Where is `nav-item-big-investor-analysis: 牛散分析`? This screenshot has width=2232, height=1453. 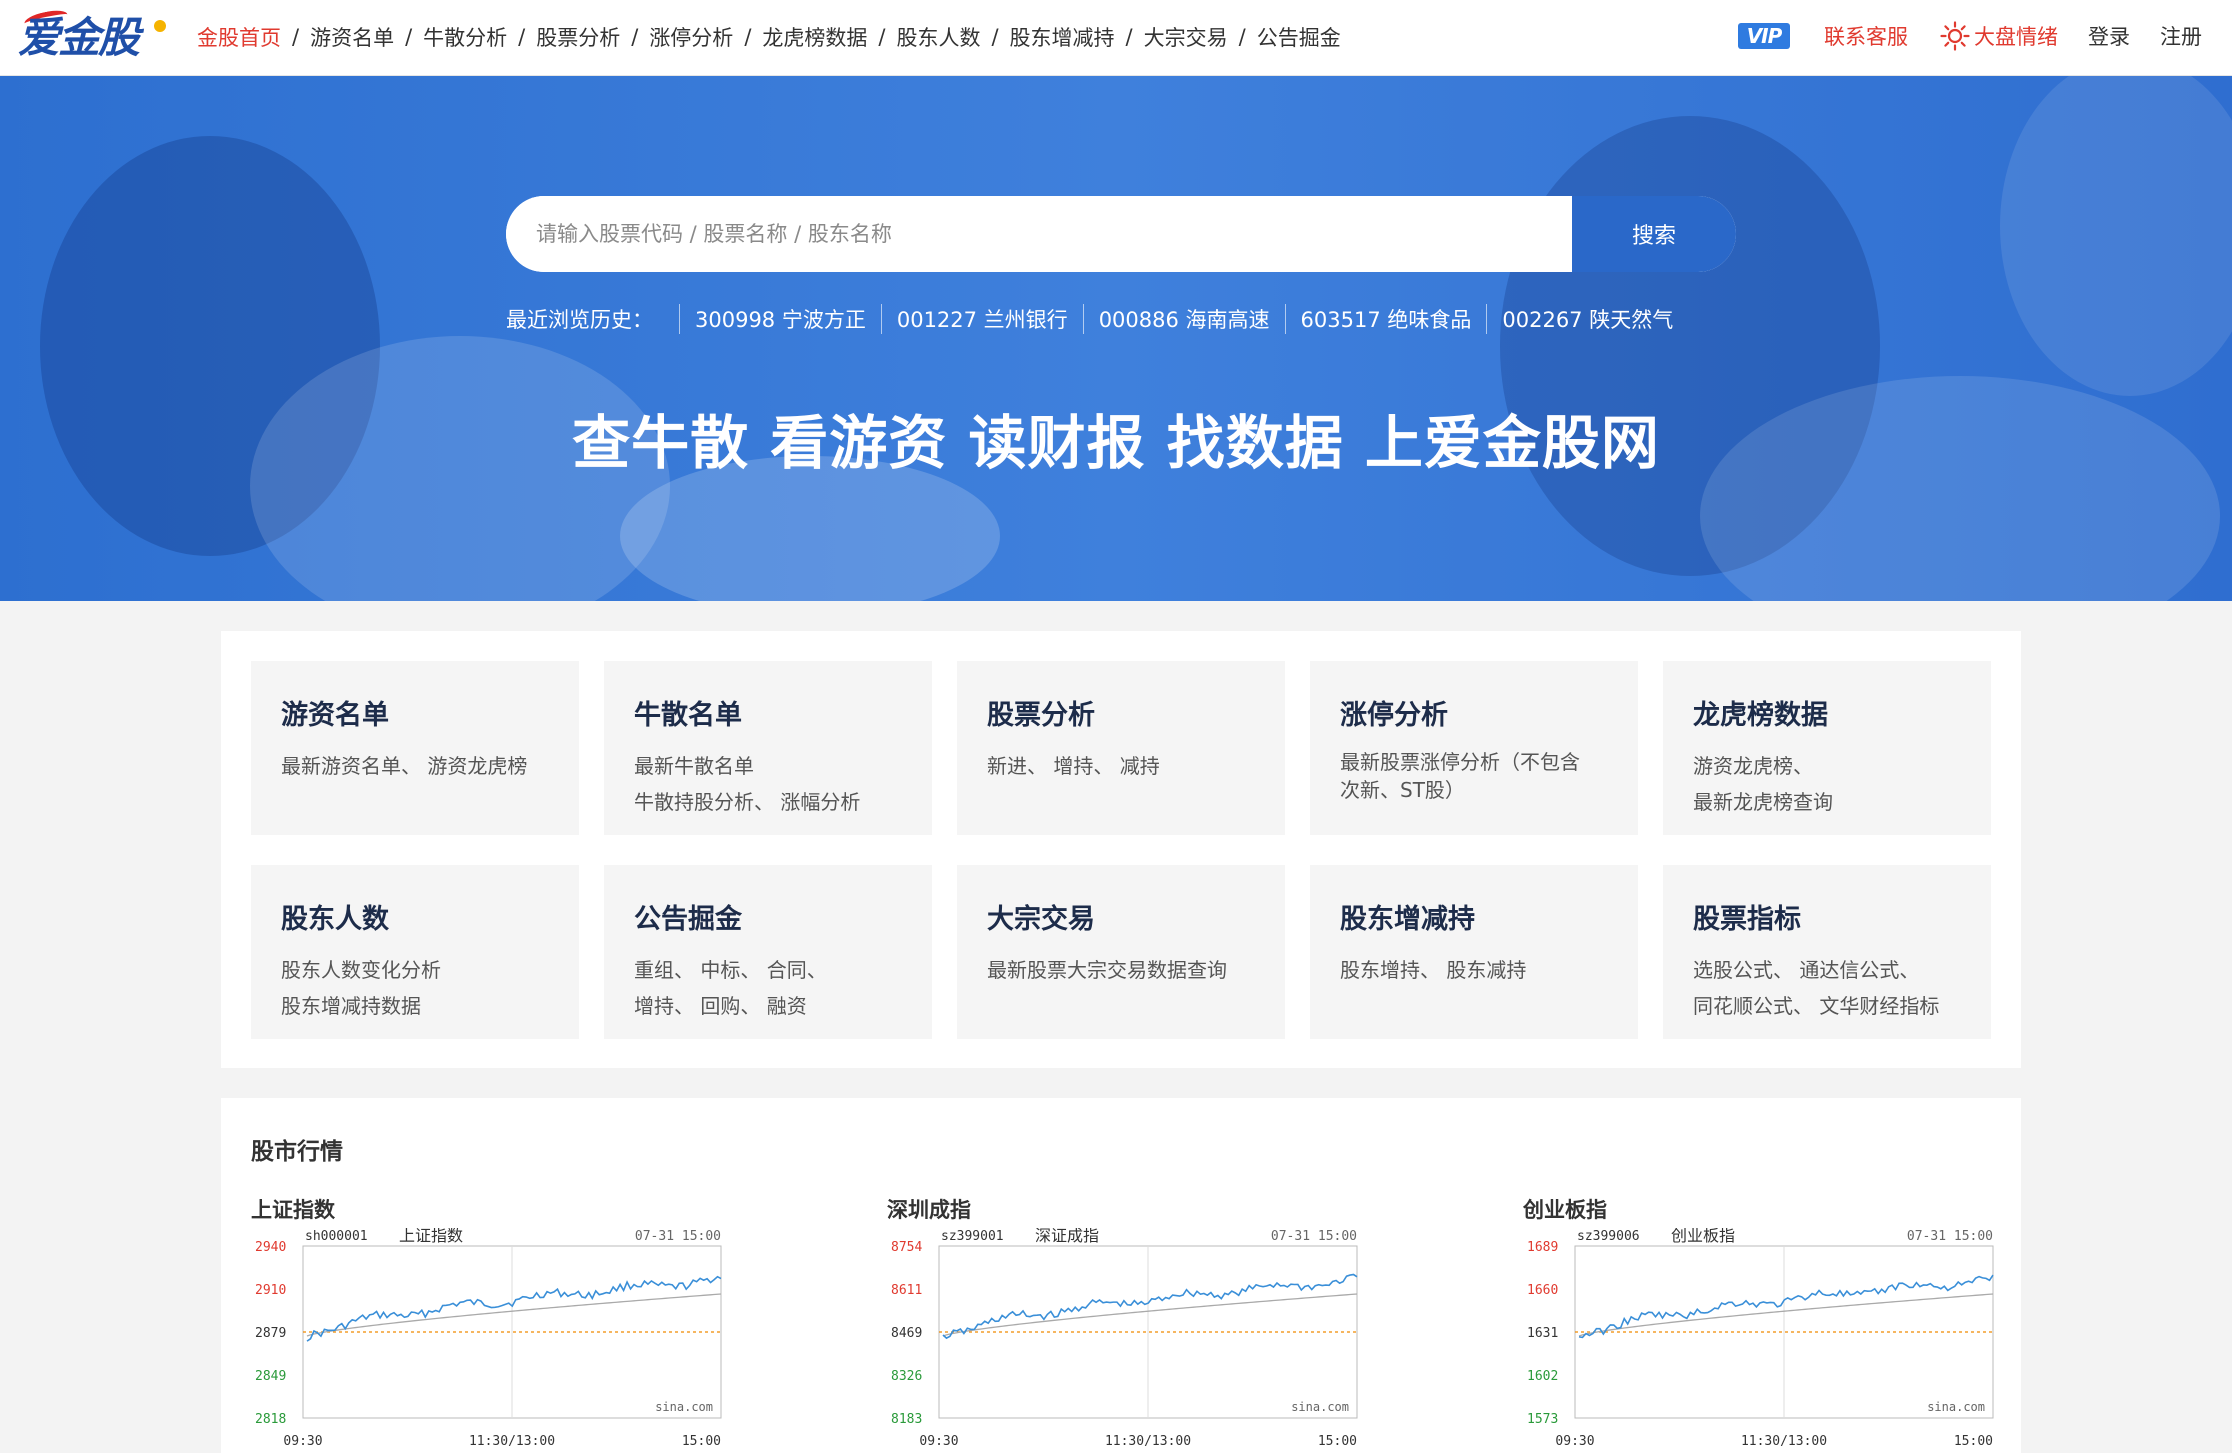 nav-item-big-investor-analysis: 牛散分析 is located at coordinates (465, 37).